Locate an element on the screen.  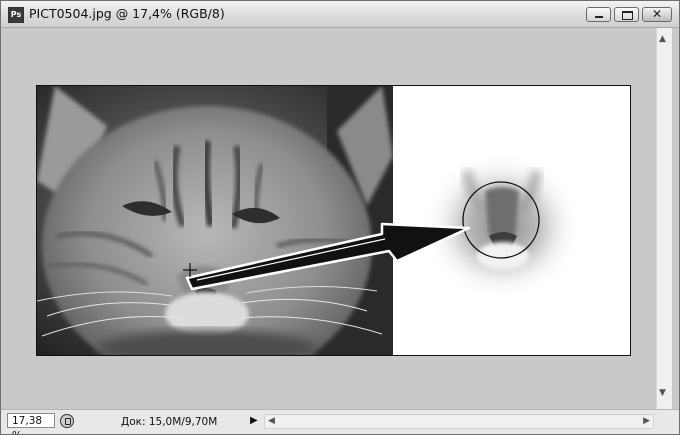
photoshop-icon: Ps is located at coordinates (16, 15).